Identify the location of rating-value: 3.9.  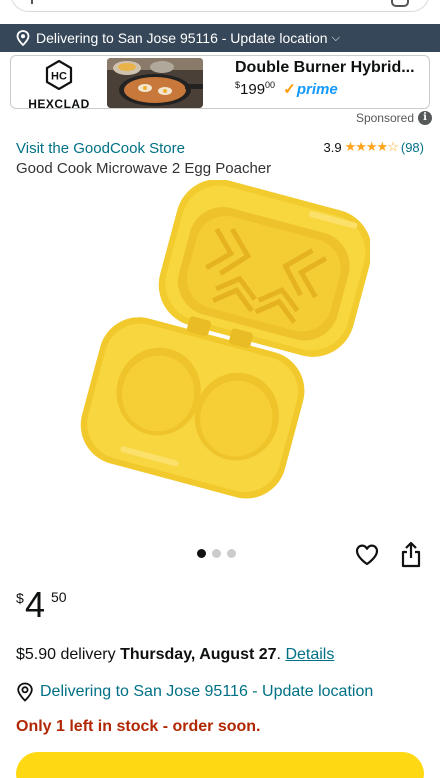
(332, 147).